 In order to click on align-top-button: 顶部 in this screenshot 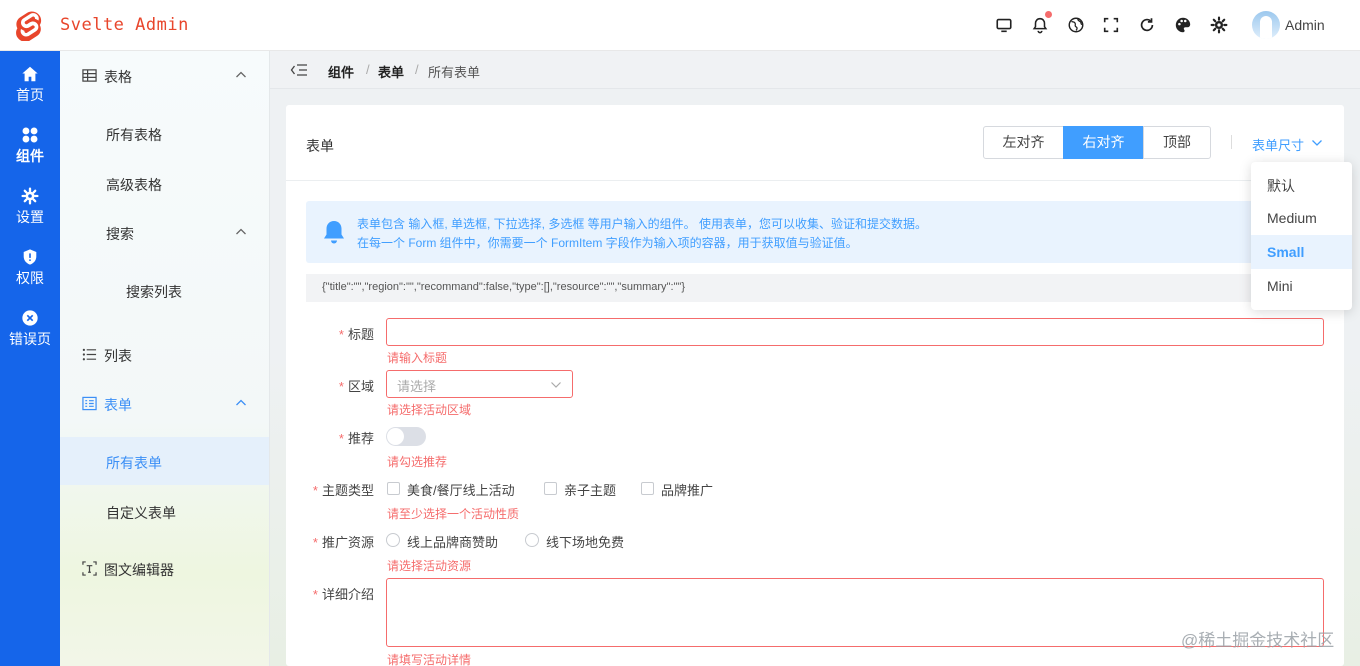, I will do `click(1177, 142)`.